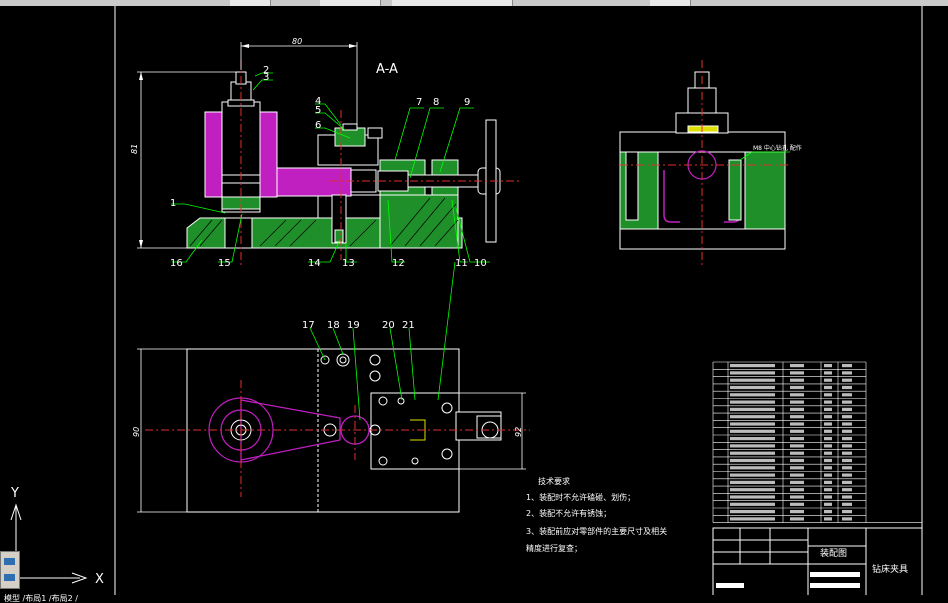 The image size is (948, 603). I want to click on side-view, so click(704, 162).